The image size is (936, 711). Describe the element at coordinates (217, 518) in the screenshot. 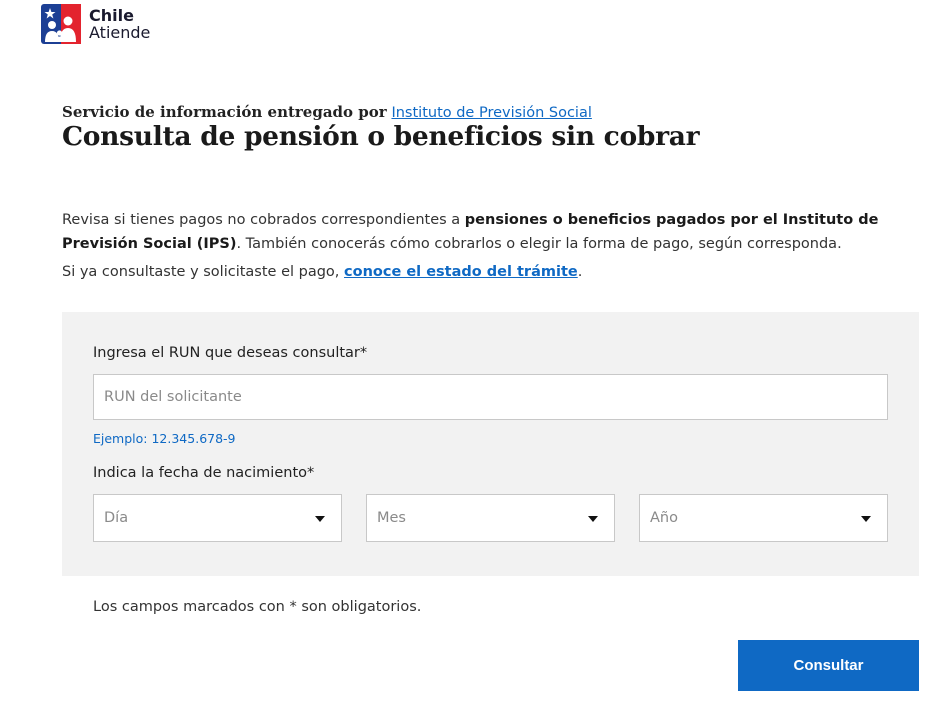

I see `day-select: Día` at that location.